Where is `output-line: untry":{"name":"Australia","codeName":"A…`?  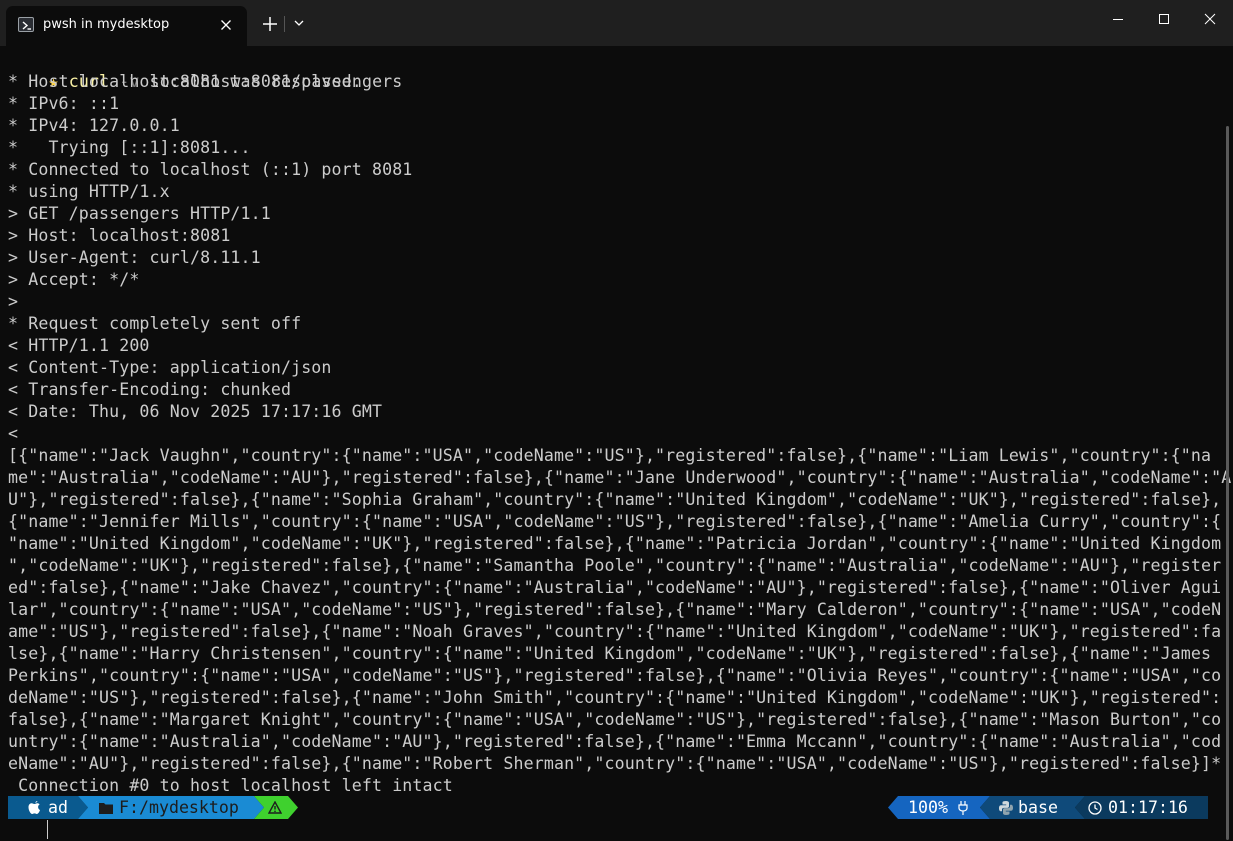 output-line: untry":{"name":"Australia","codeName":"A… is located at coordinates (615, 741).